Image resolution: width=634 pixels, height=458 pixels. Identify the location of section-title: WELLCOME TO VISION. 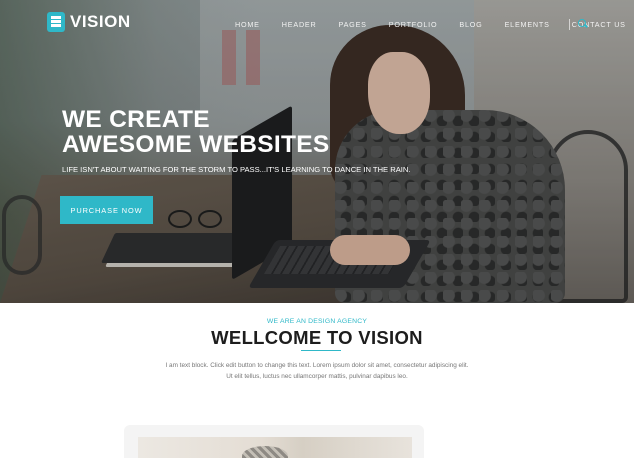
(317, 337).